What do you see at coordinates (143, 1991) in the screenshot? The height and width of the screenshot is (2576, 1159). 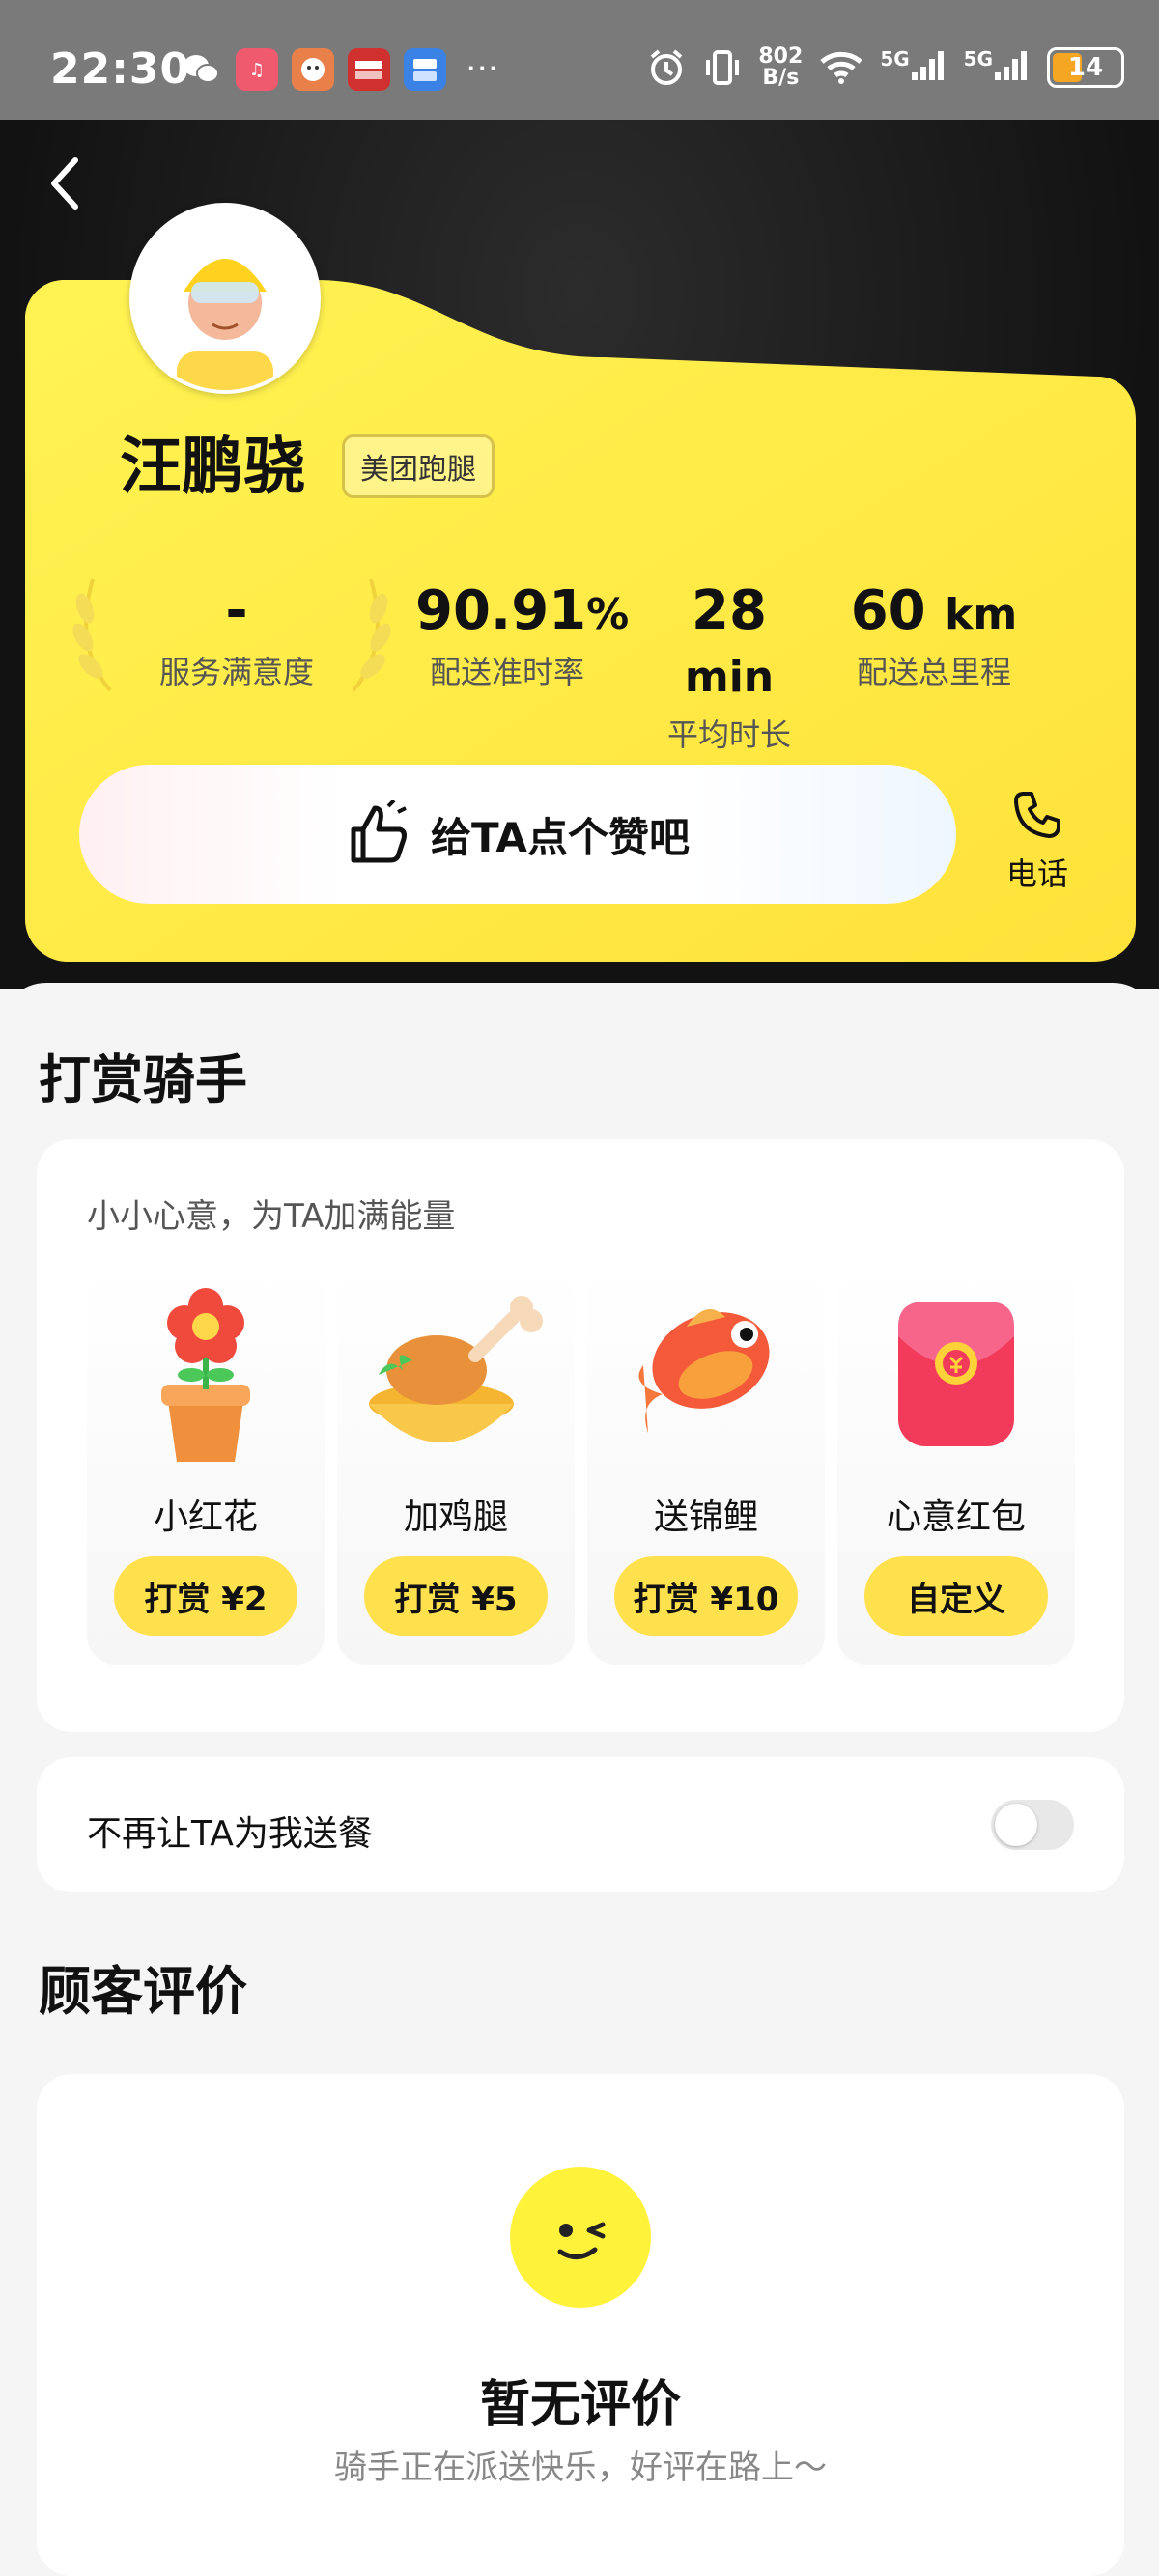 I see `reviews-section-title: 顾客评价` at bounding box center [143, 1991].